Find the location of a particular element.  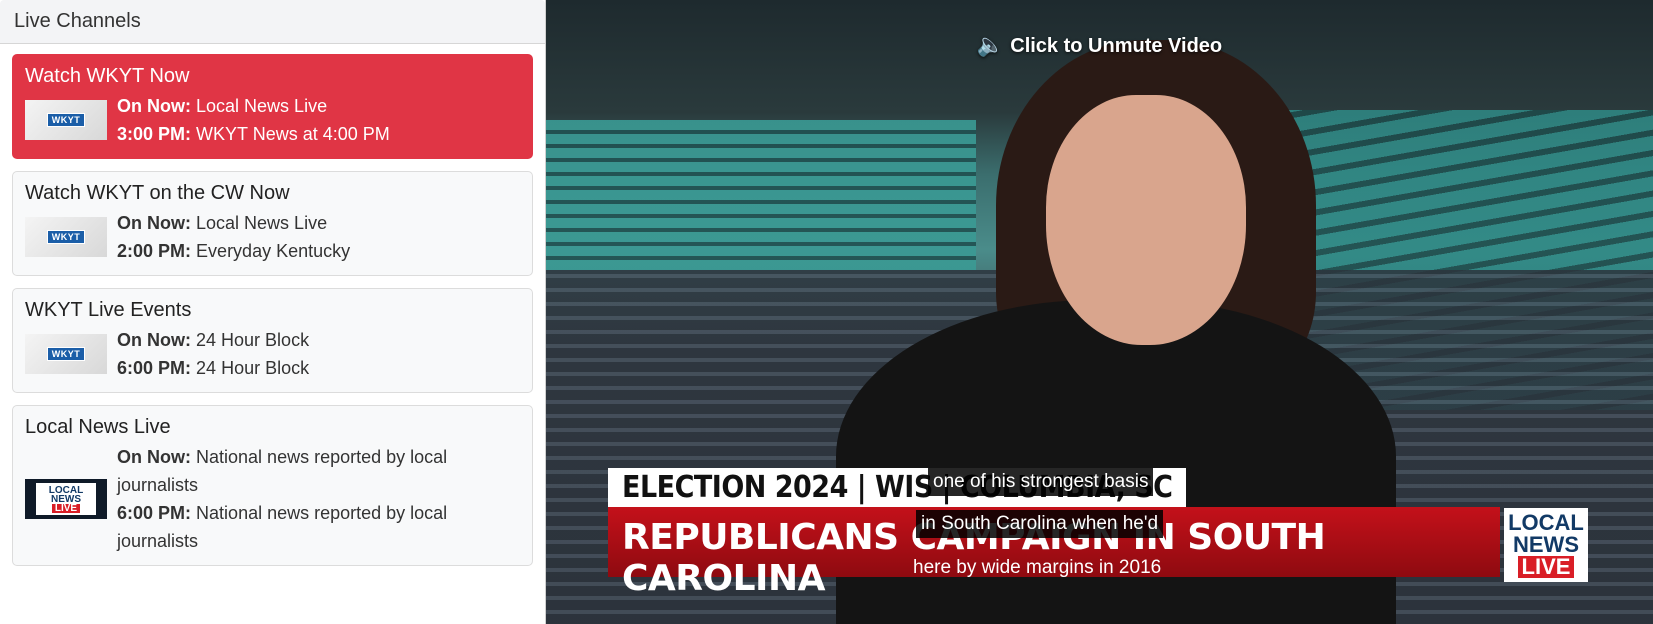

unmute-label: Click to Unmute Video is located at coordinates (1116, 46).